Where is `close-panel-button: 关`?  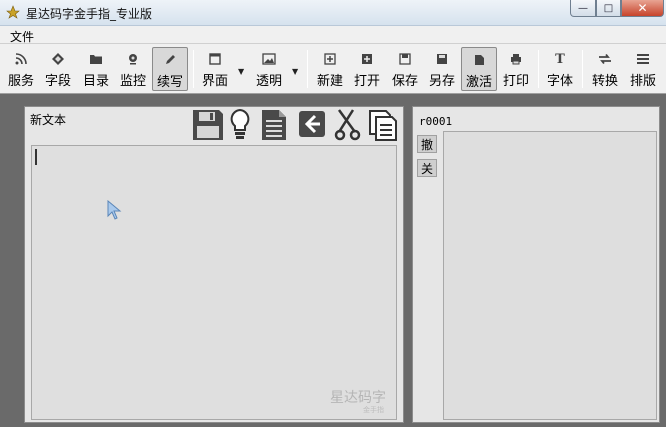
close-panel-button: 关 is located at coordinates (427, 168).